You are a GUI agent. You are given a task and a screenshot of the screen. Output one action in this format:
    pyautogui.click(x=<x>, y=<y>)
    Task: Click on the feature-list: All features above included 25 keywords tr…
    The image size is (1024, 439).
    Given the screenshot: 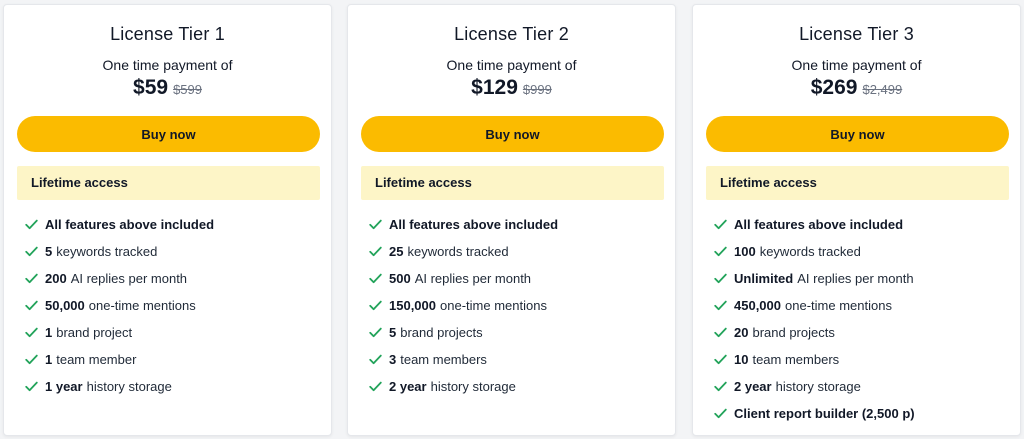 What is the action you would take?
    pyautogui.click(x=517, y=305)
    